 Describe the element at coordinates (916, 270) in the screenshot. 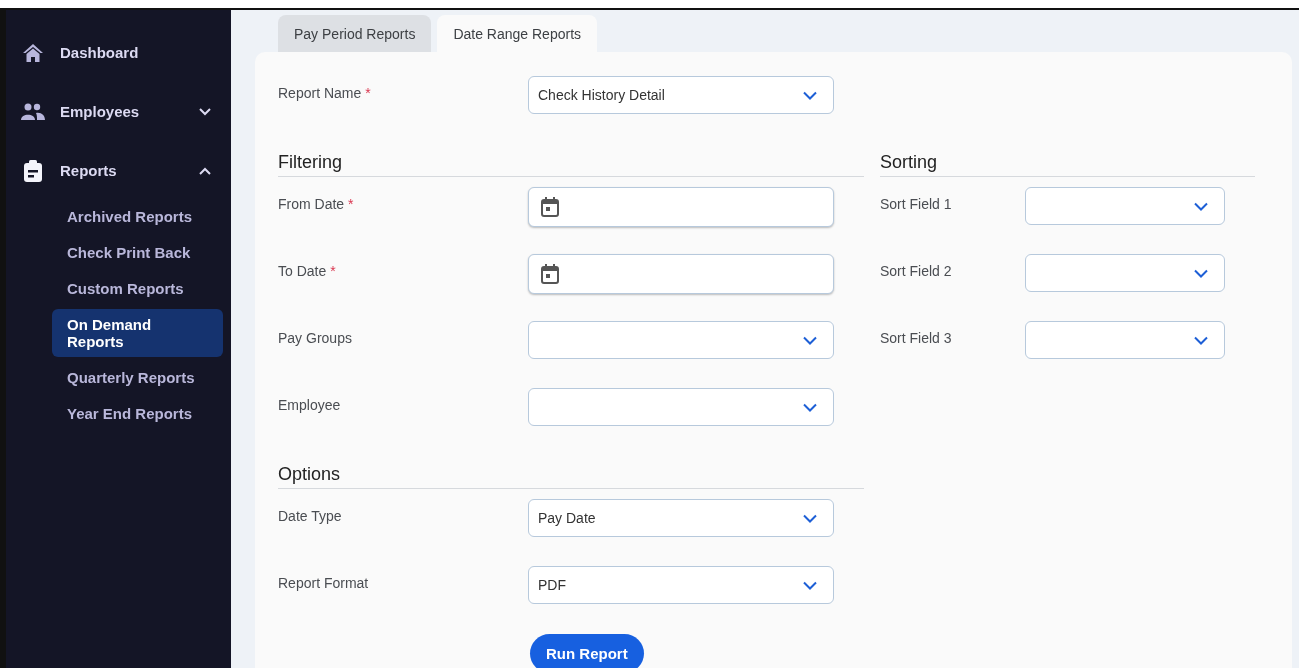

I see `field-label: Sort Field 2` at that location.